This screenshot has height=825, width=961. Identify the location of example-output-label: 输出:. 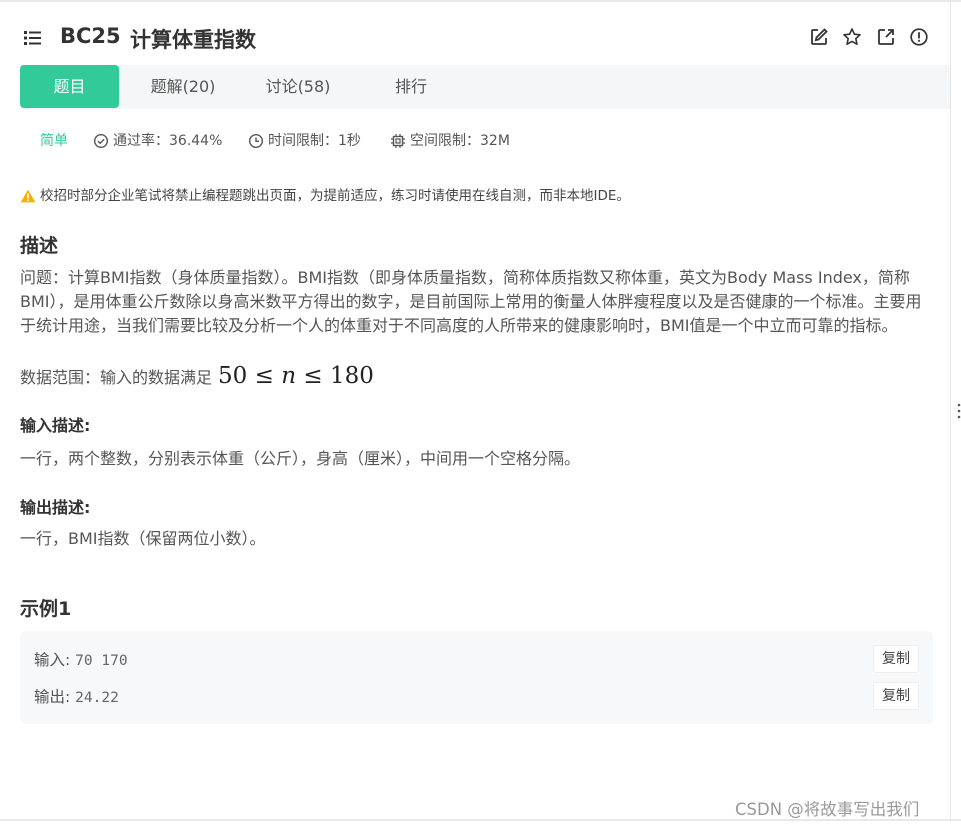
(52, 697).